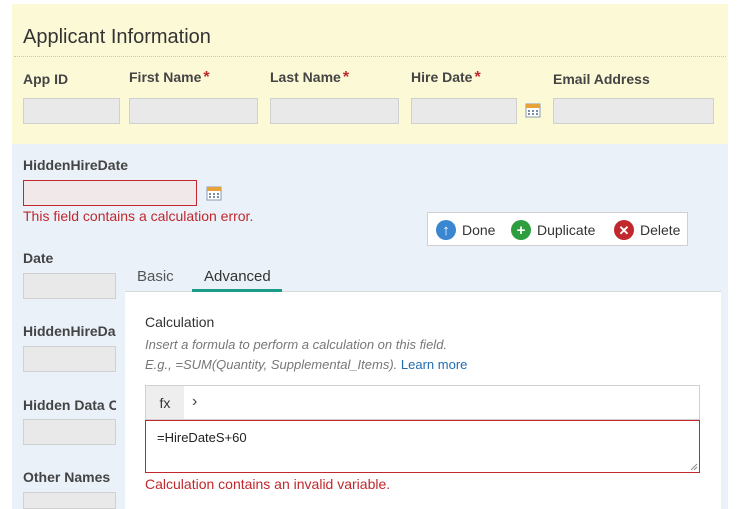 The image size is (755, 509). Describe the element at coordinates (193, 111) in the screenshot. I see `first-name-input` at that location.